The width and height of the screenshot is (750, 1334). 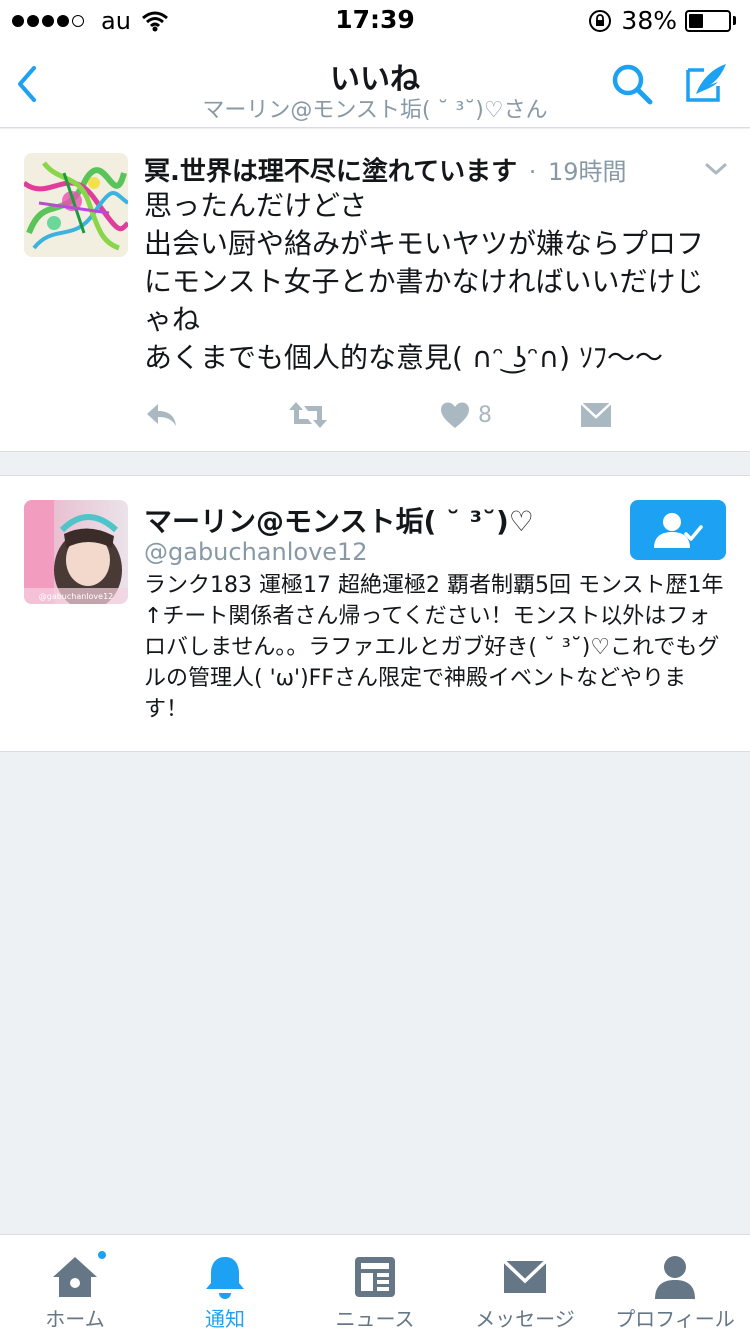 What do you see at coordinates (734, 20) in the screenshot?
I see `battery-tip` at bounding box center [734, 20].